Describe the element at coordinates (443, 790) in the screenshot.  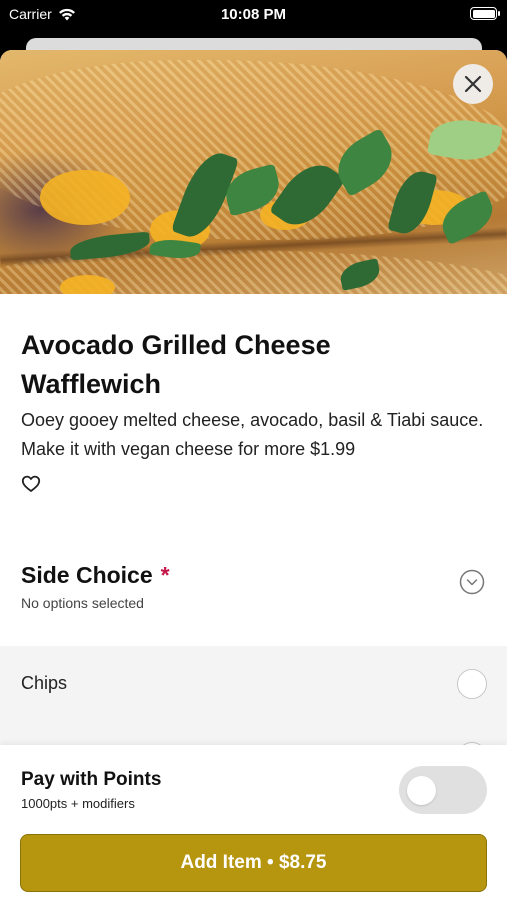
I see `pay-with-points-toggle` at that location.